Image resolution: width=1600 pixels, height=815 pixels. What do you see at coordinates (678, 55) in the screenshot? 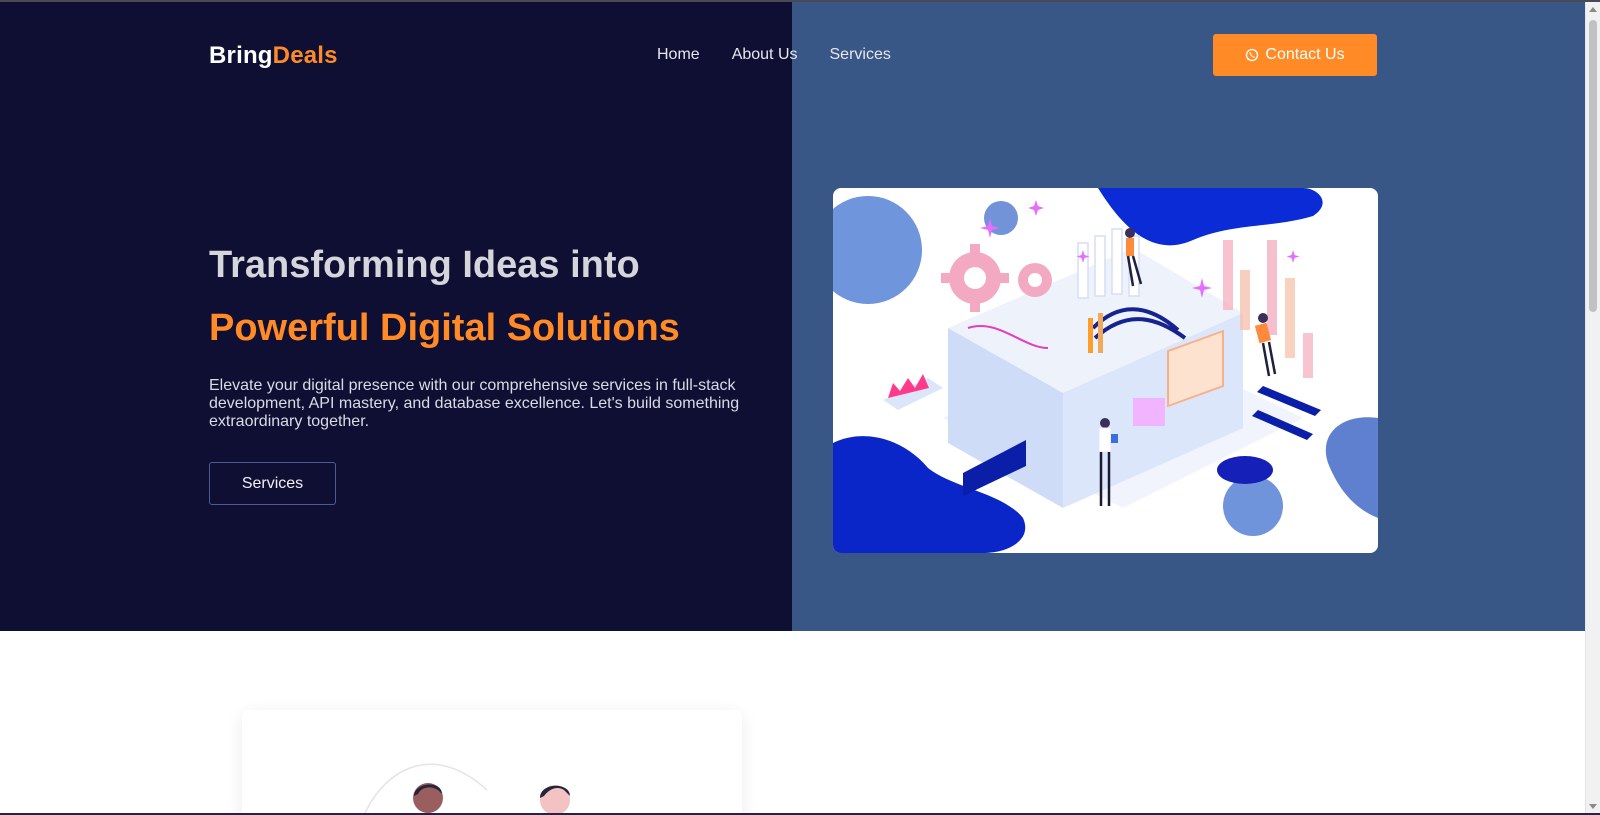
I see `nav-link-home: Home` at bounding box center [678, 55].